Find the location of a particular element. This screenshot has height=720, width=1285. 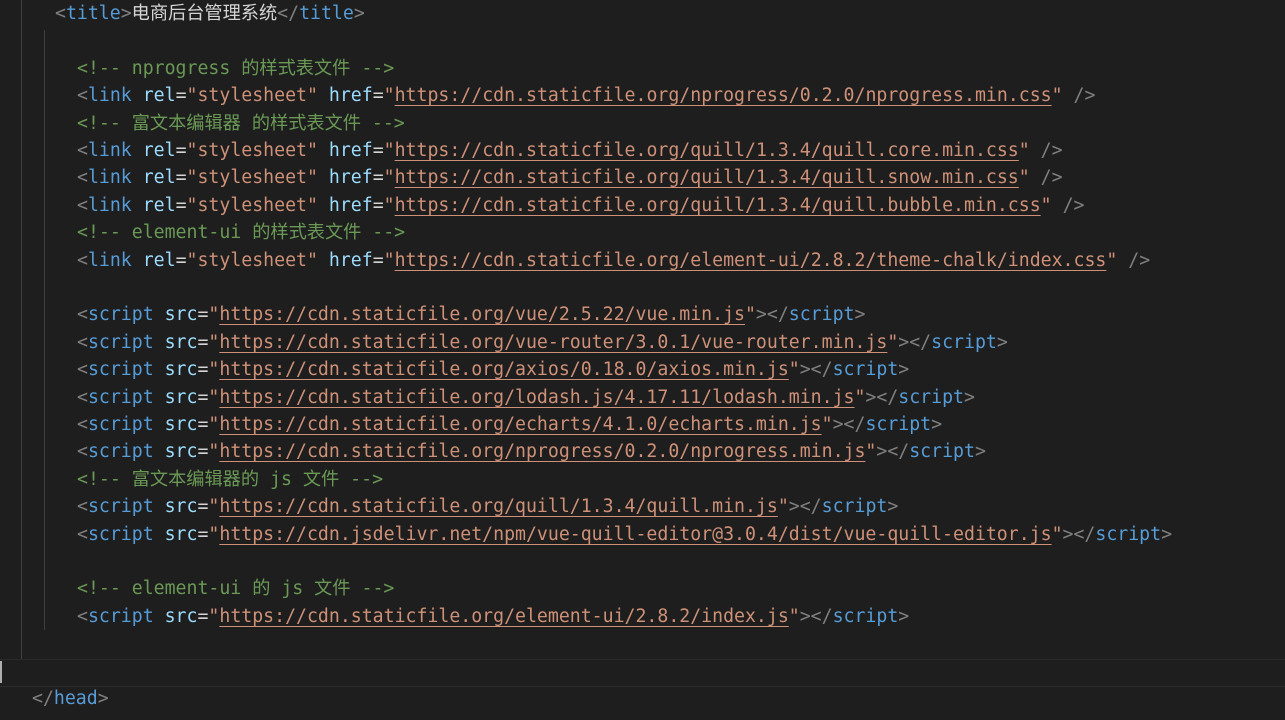

tag-name: title is located at coordinates (93, 13).